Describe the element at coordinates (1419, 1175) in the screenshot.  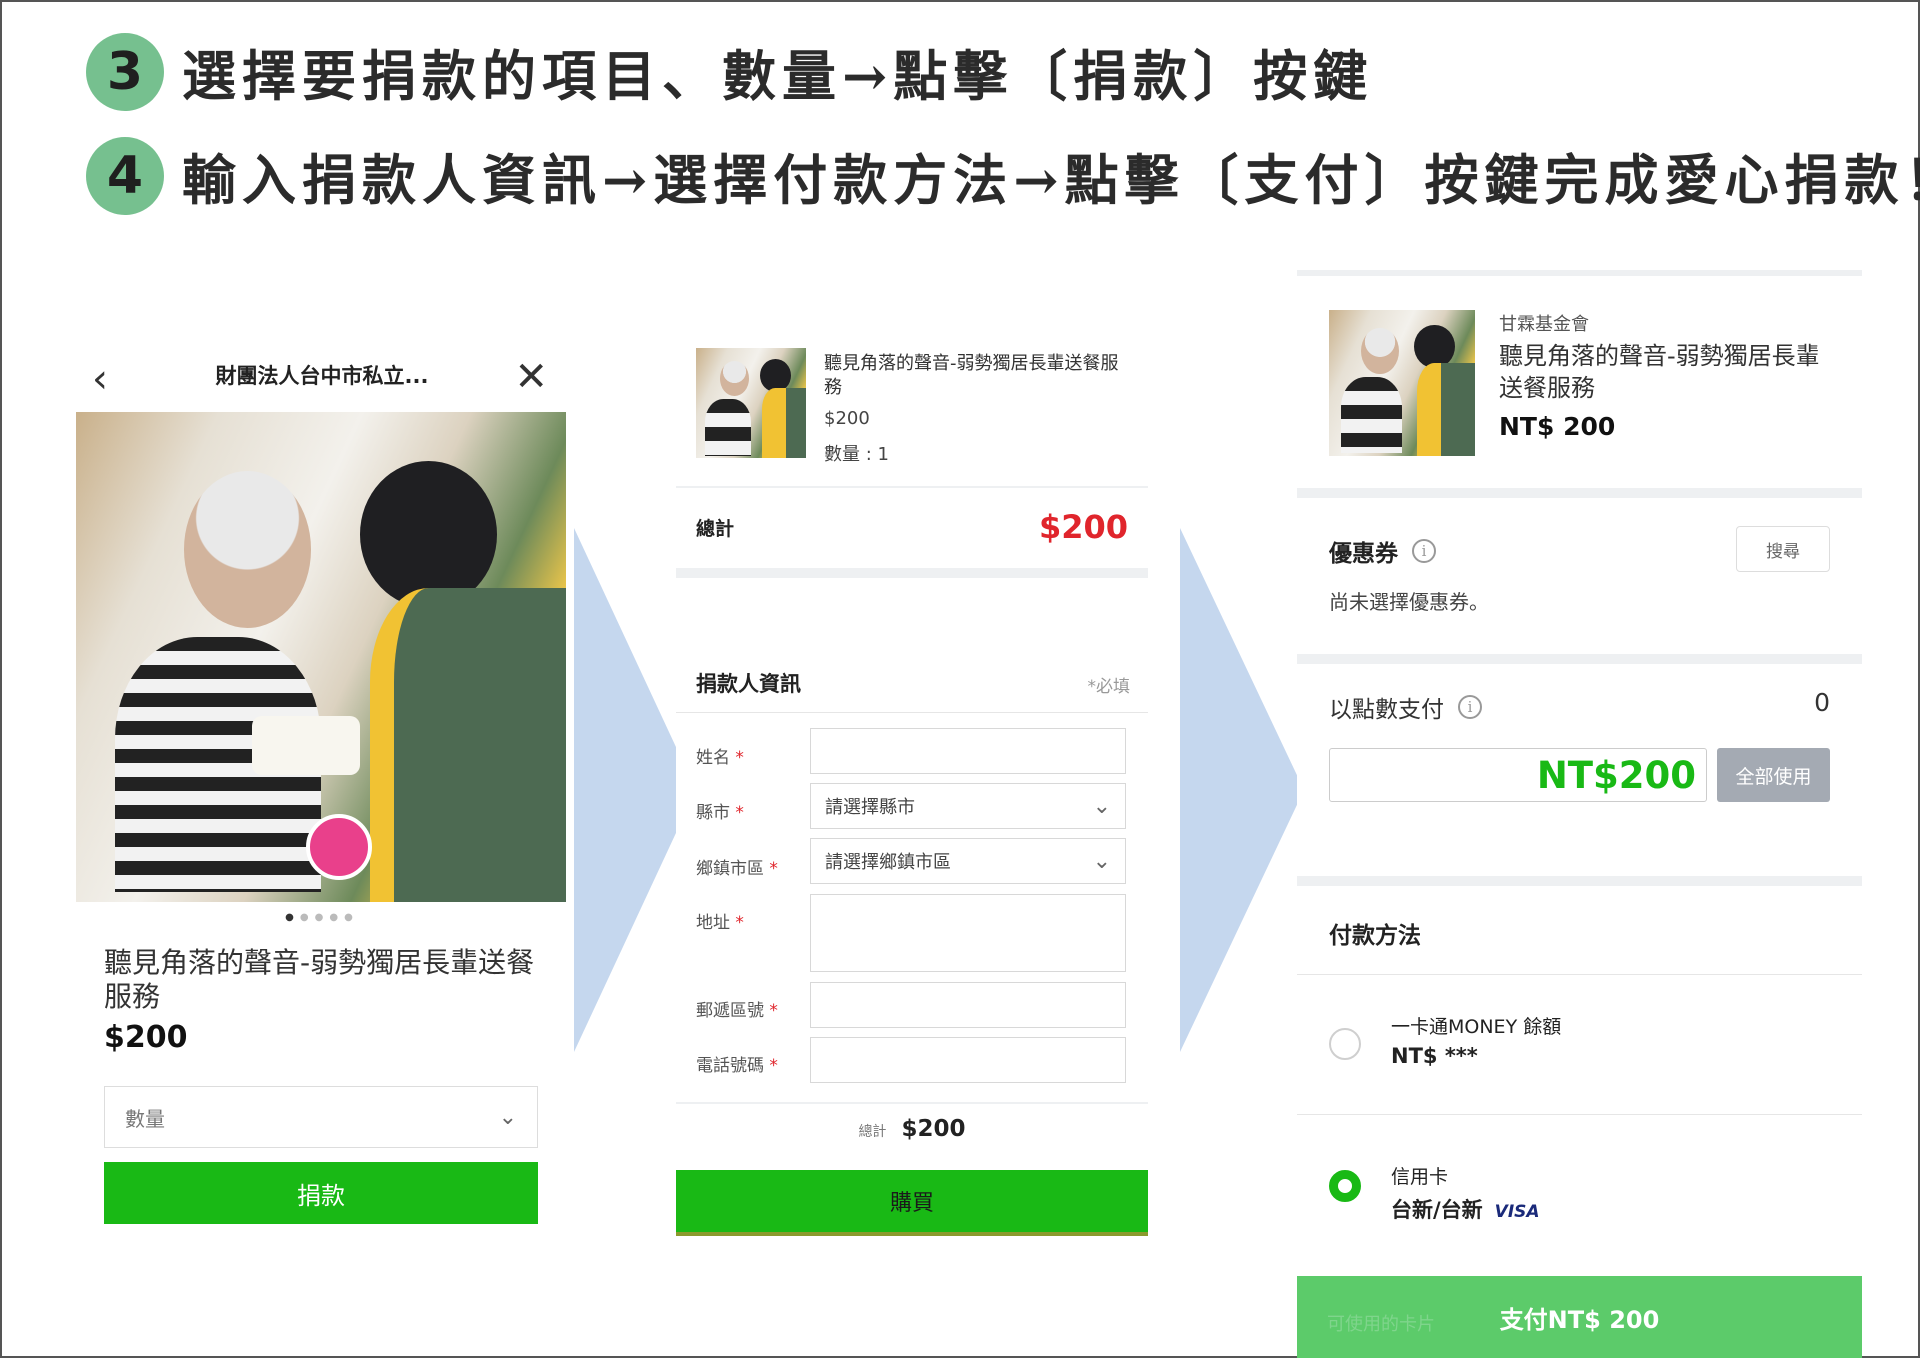
I see `option-credit-card-name: 信用卡` at that location.